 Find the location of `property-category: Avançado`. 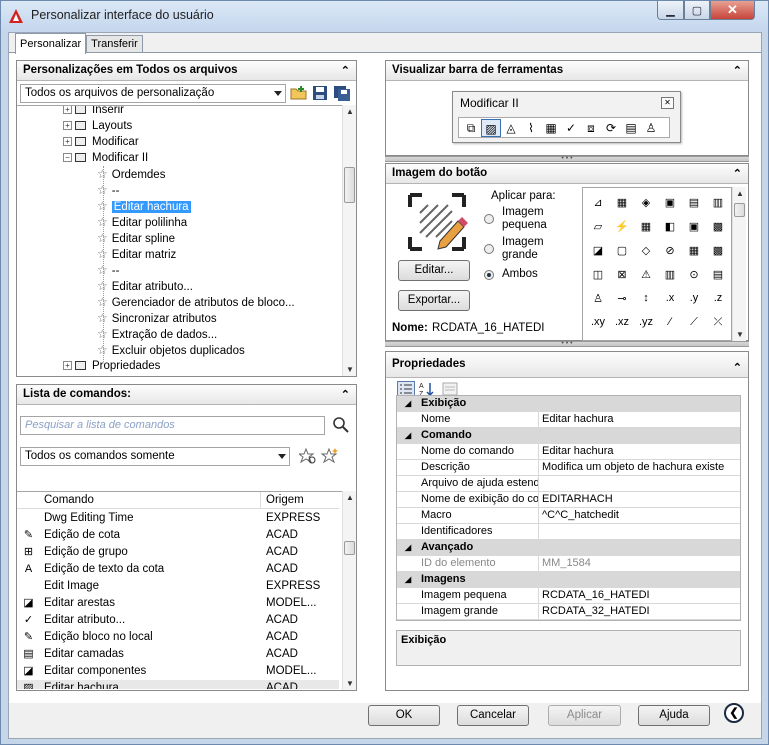

property-category: Avançado is located at coordinates (568, 548).